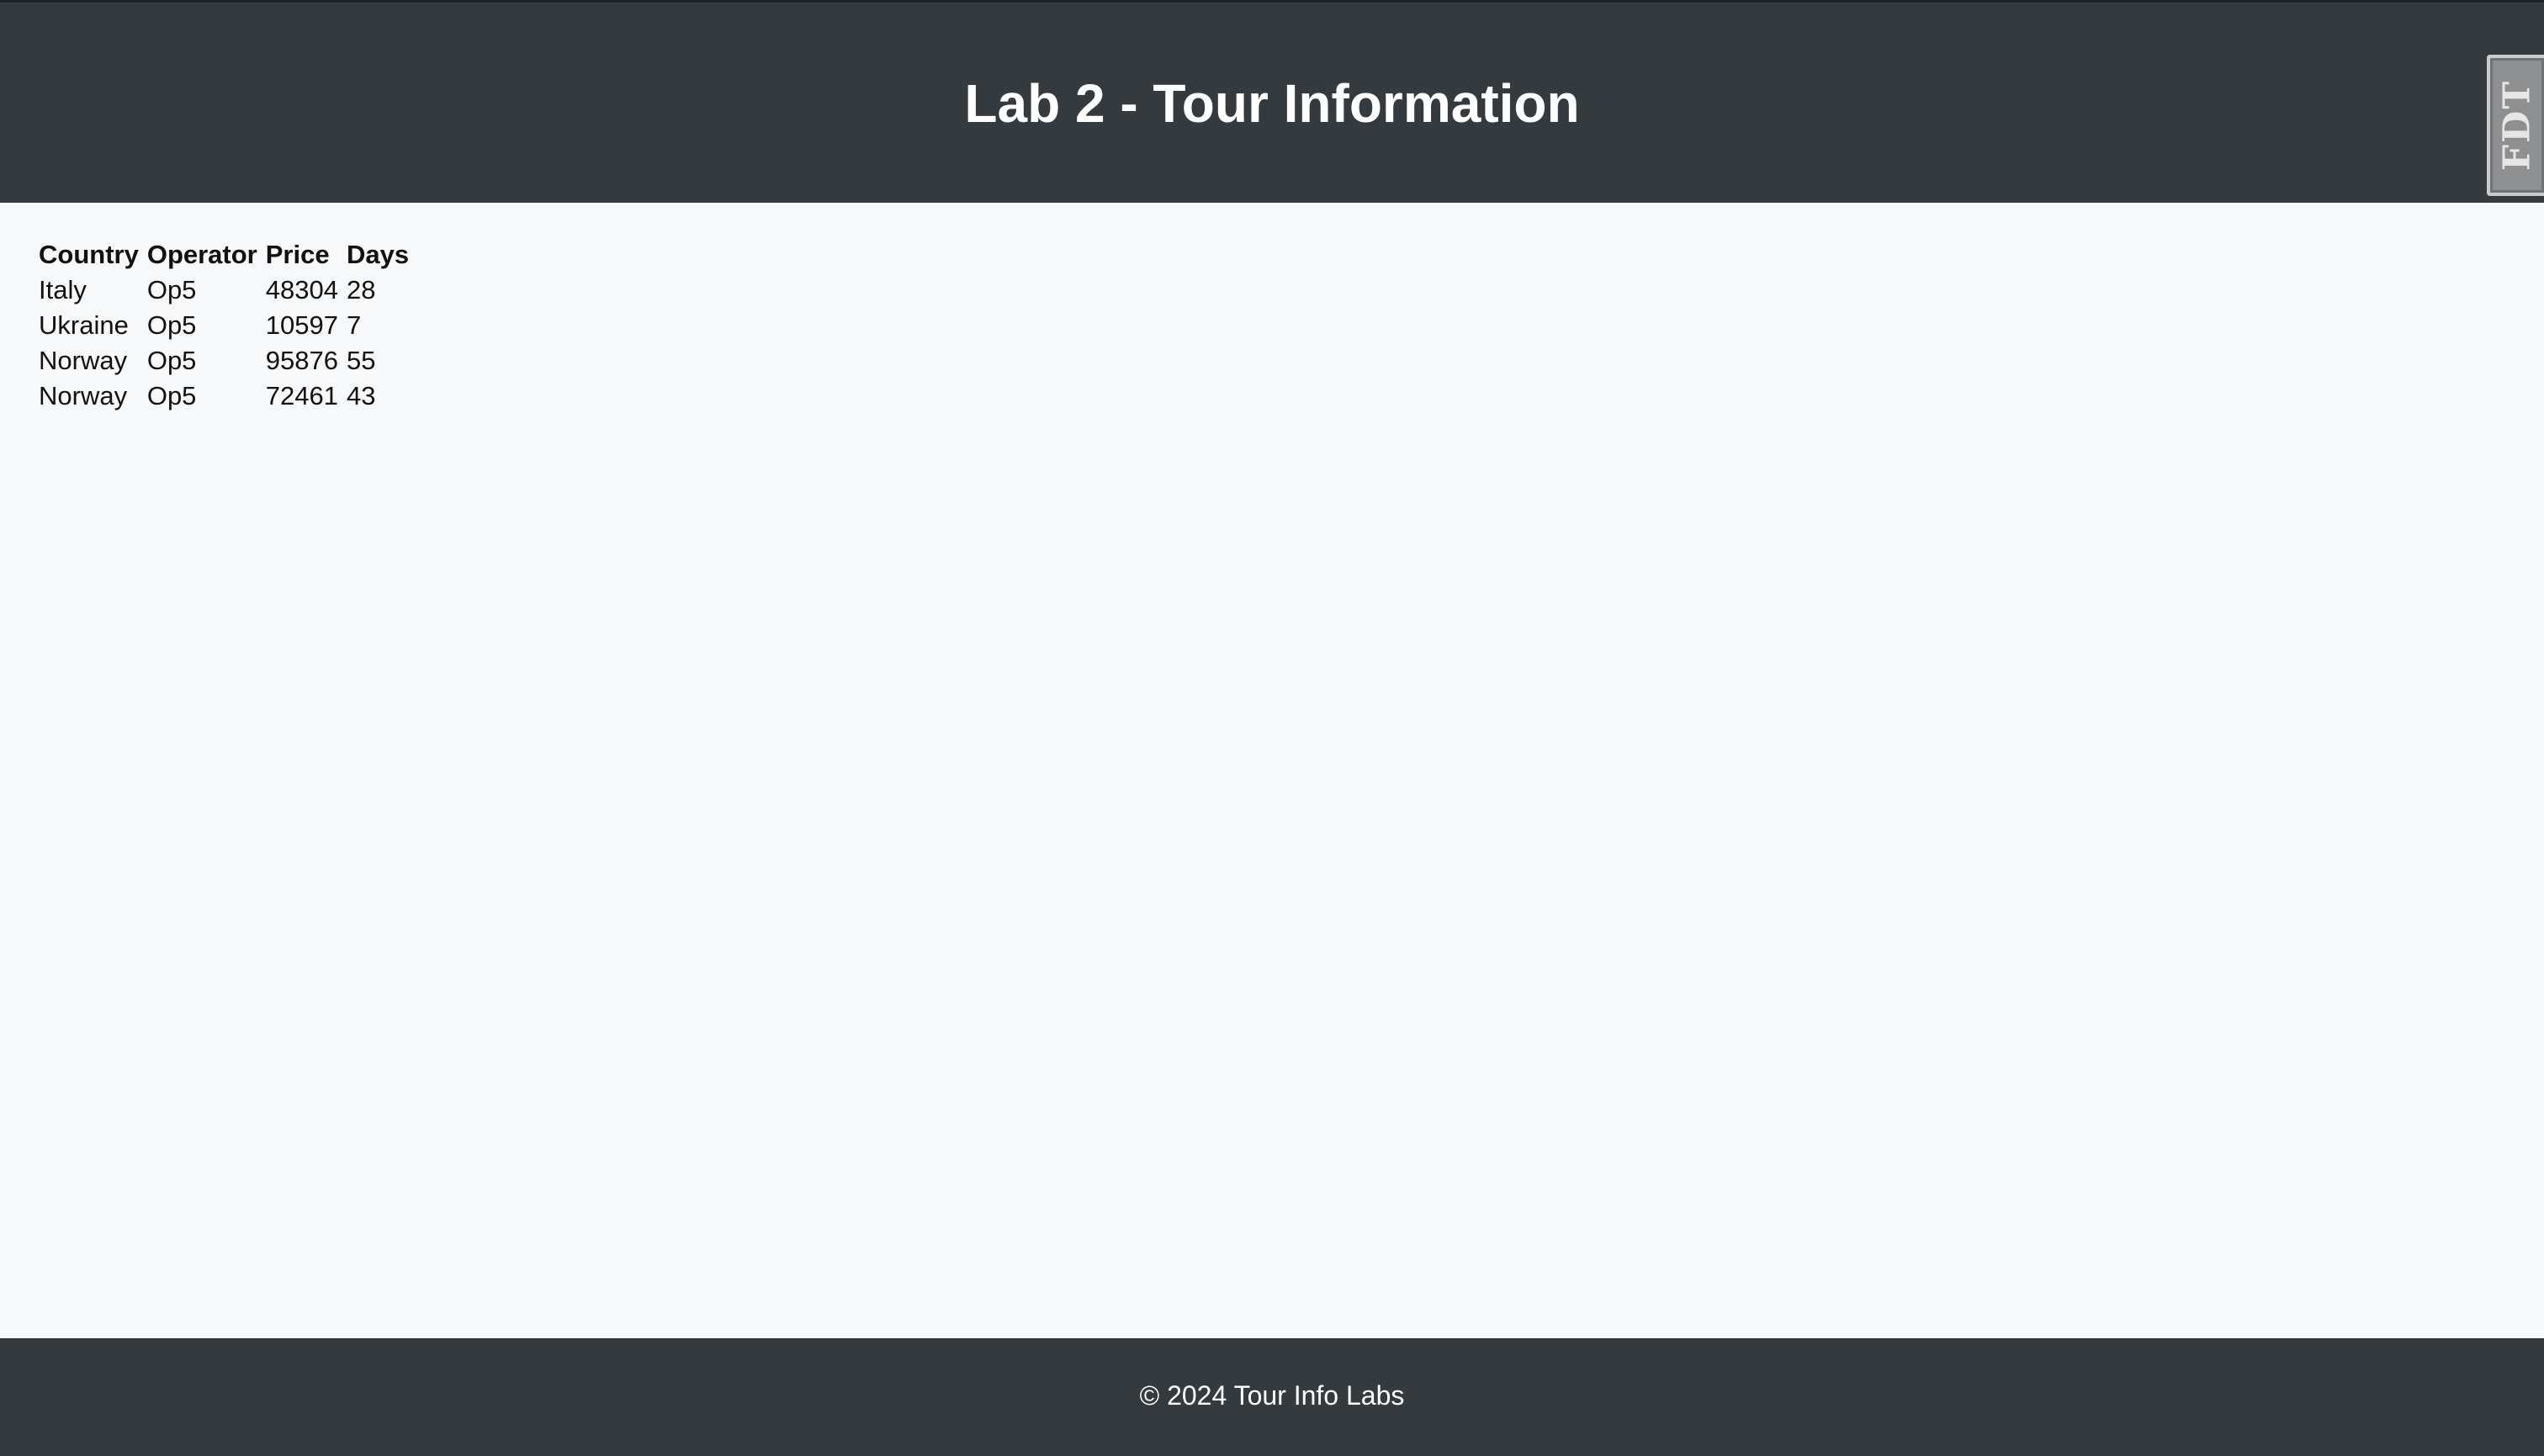 This screenshot has height=1456, width=2544. Describe the element at coordinates (84, 325) in the screenshot. I see `cell-country: Ukraine` at that location.